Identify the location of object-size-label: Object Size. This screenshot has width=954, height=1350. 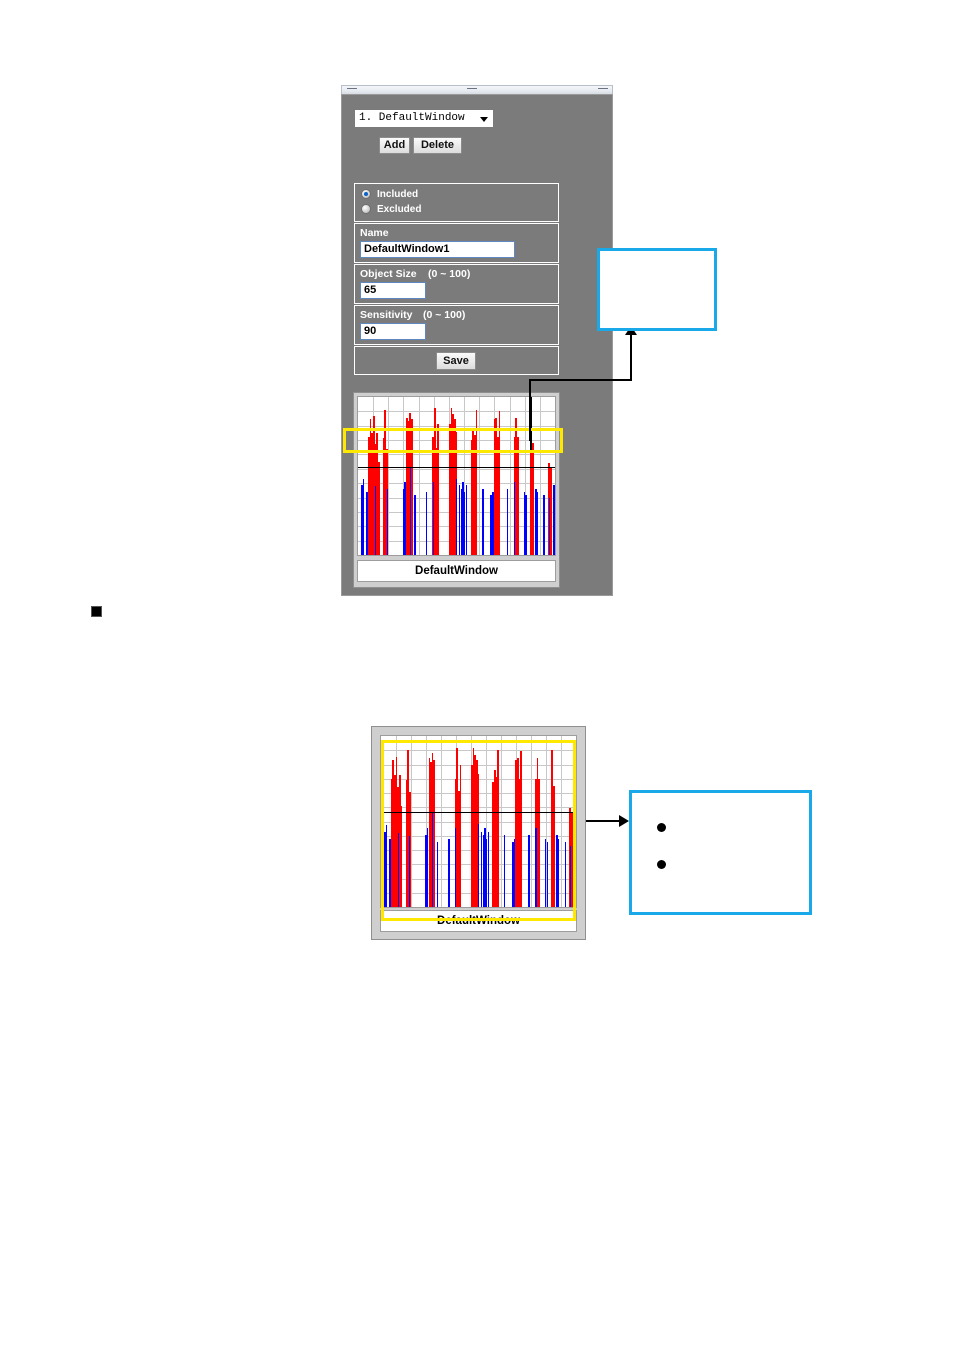
(388, 274).